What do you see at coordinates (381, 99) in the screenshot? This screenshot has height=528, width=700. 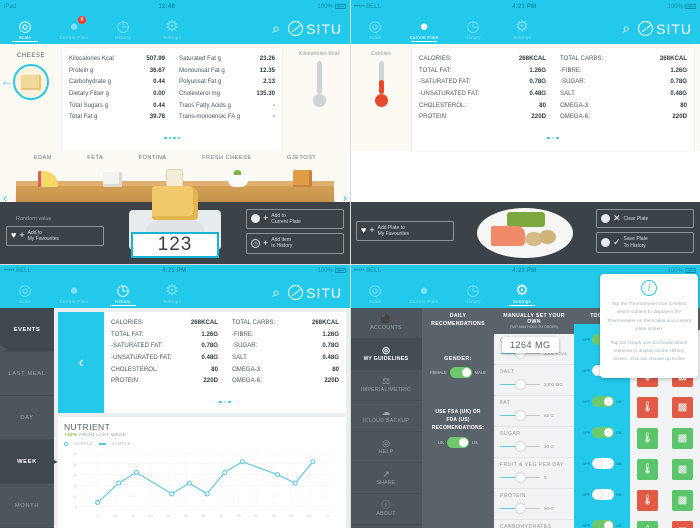 I see `thermometer-widget: Calories` at bounding box center [381, 99].